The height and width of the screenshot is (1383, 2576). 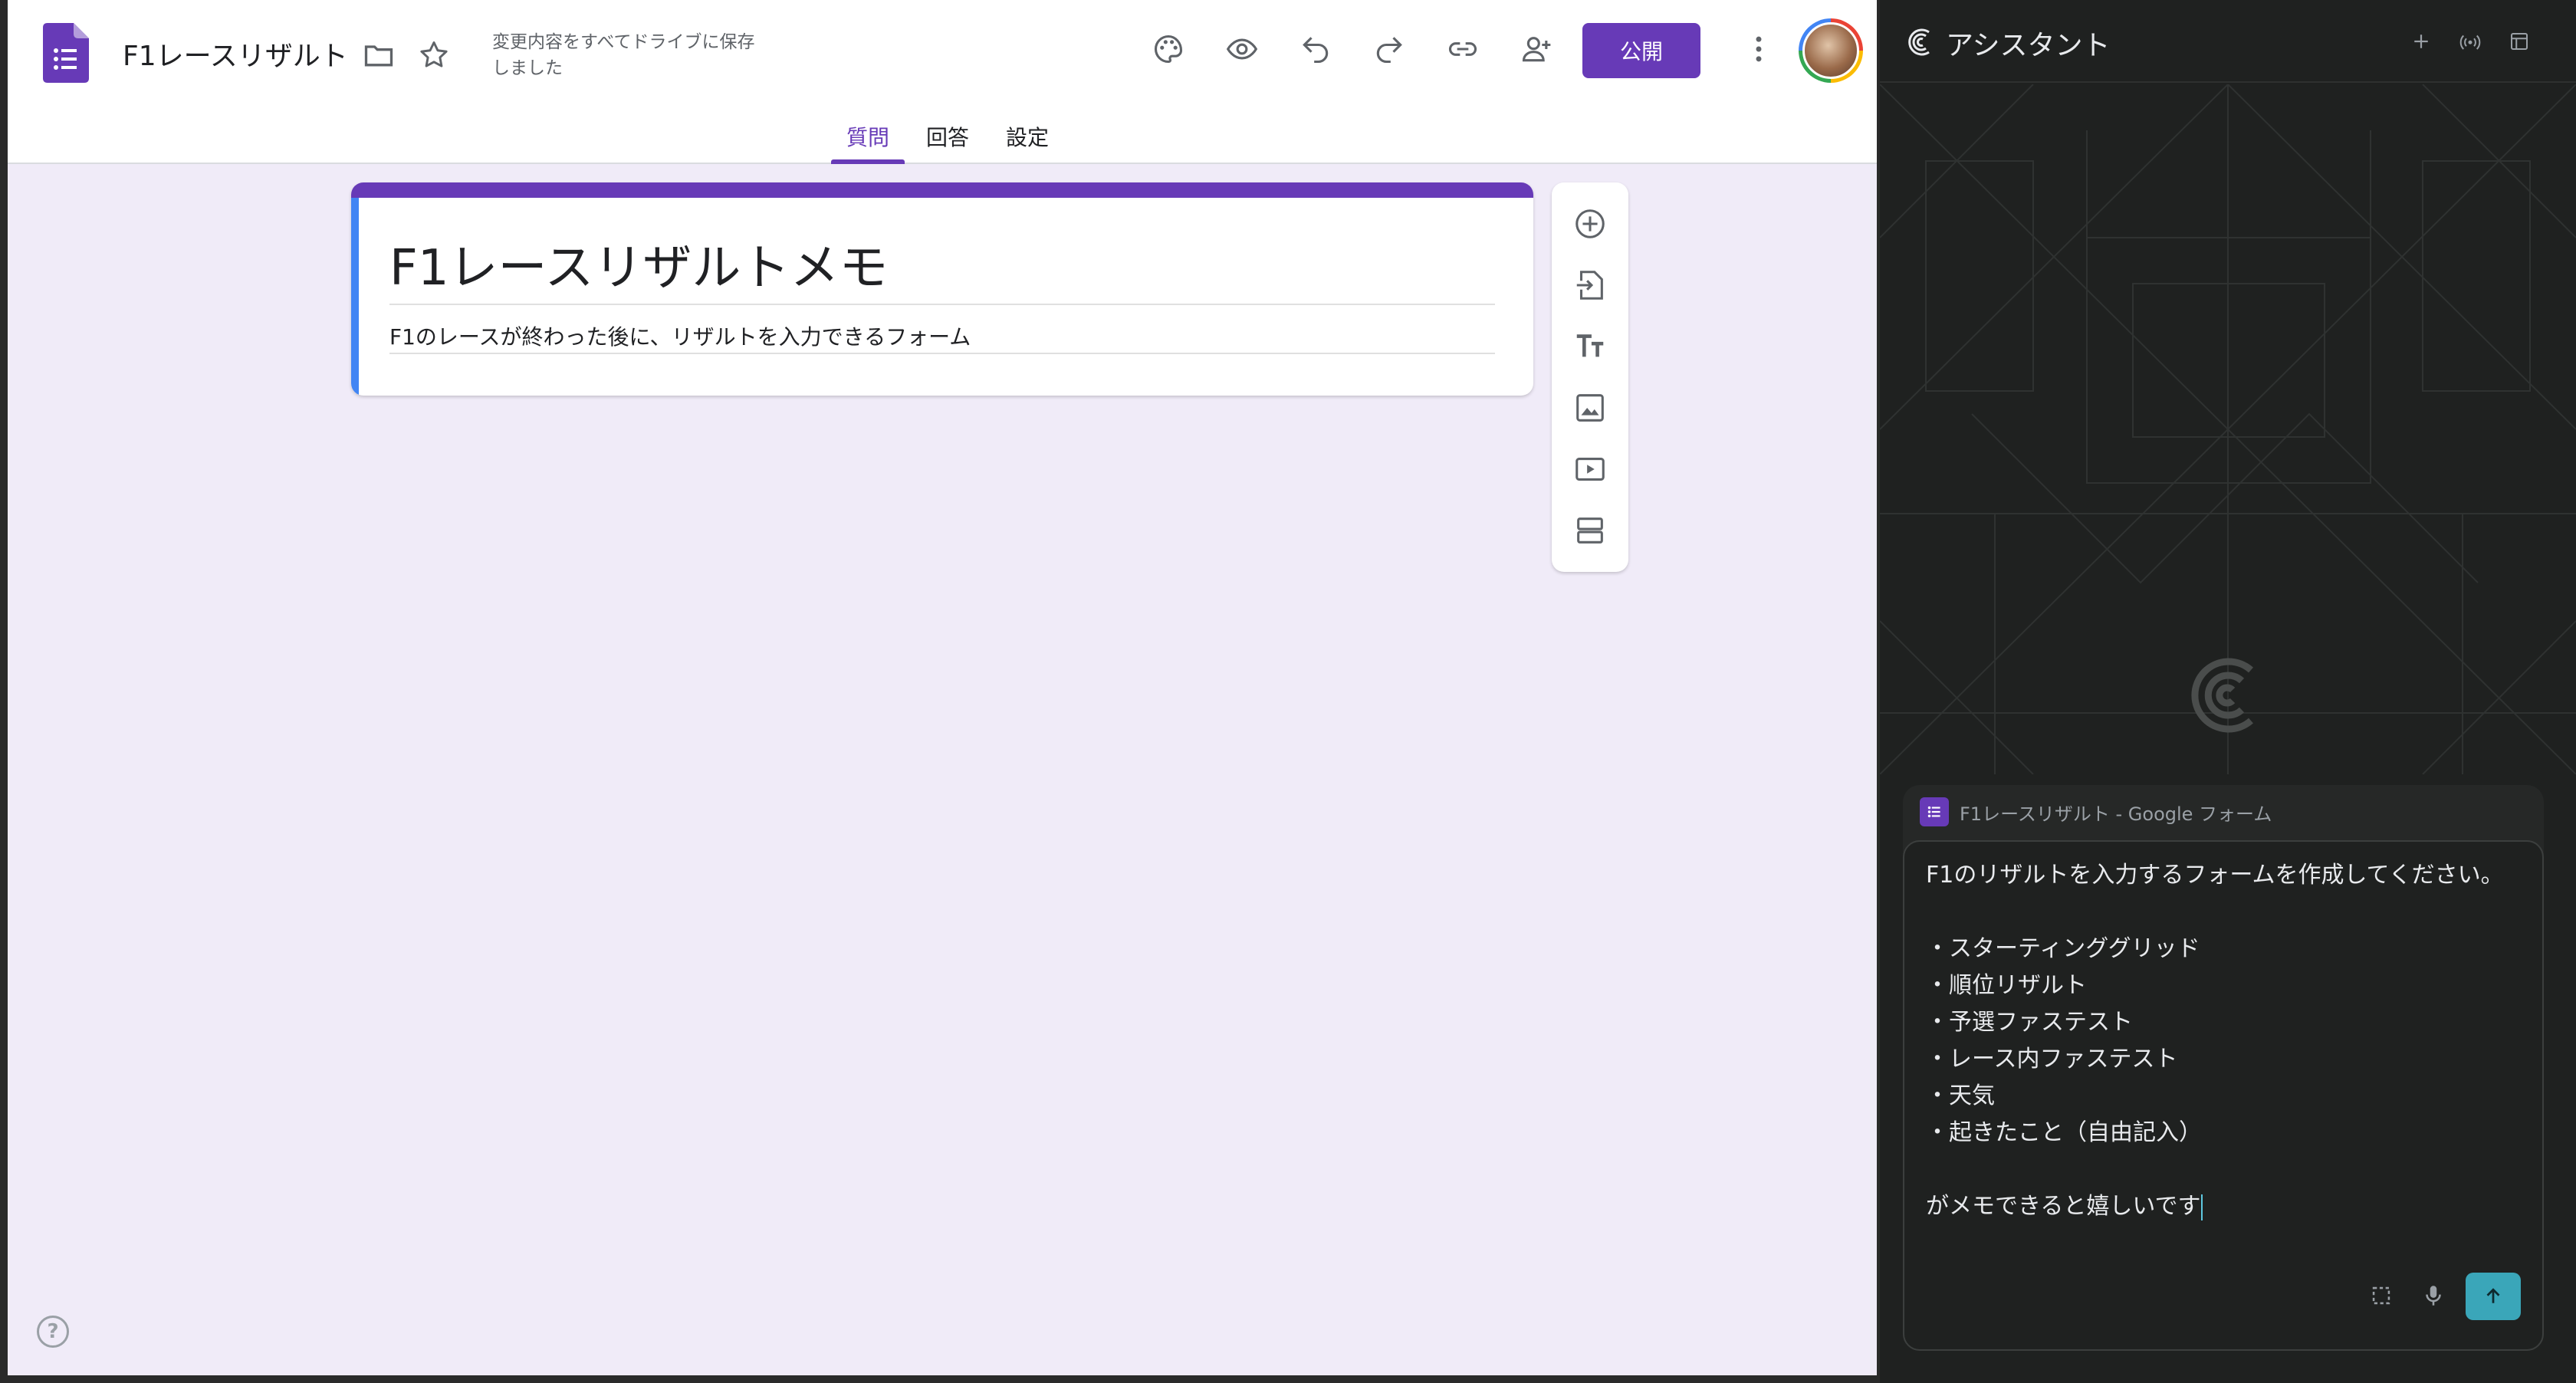 I want to click on text-caret, so click(x=2202, y=1207).